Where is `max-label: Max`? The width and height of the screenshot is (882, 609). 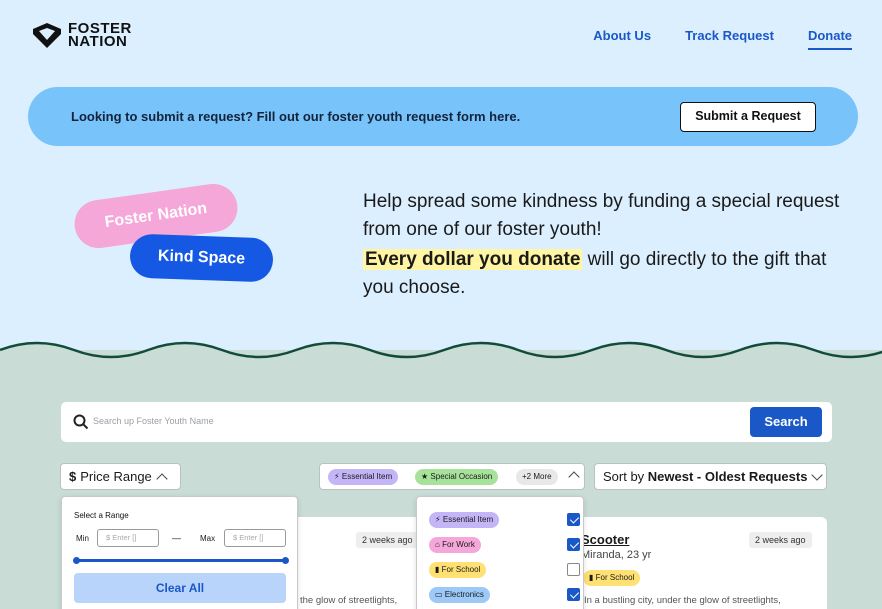 max-label: Max is located at coordinates (208, 538).